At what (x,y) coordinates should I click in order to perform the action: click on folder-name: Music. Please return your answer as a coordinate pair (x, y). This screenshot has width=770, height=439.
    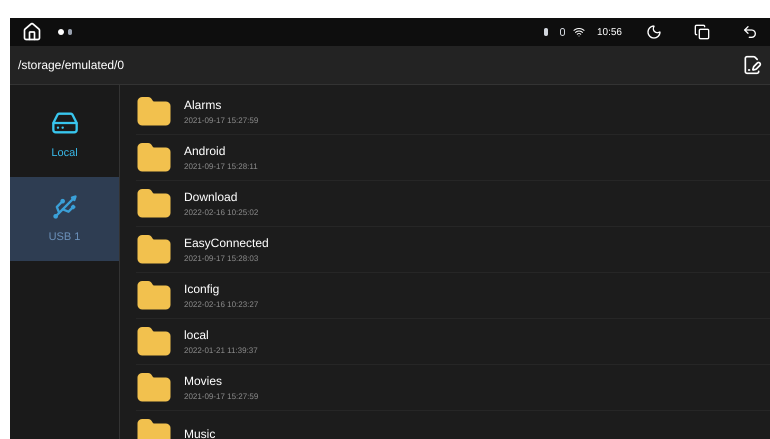
    Looking at the image, I should click on (200, 433).